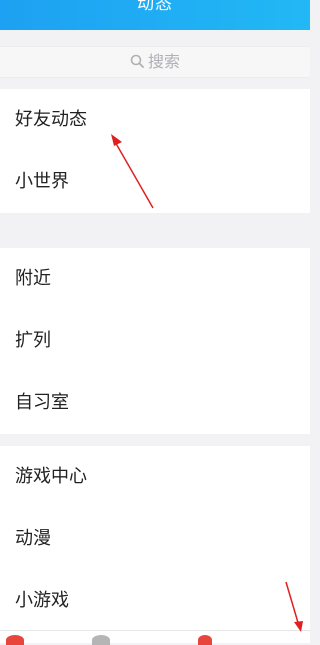 The image size is (320, 645). I want to click on menu-item-label: 小游戏, so click(42, 600).